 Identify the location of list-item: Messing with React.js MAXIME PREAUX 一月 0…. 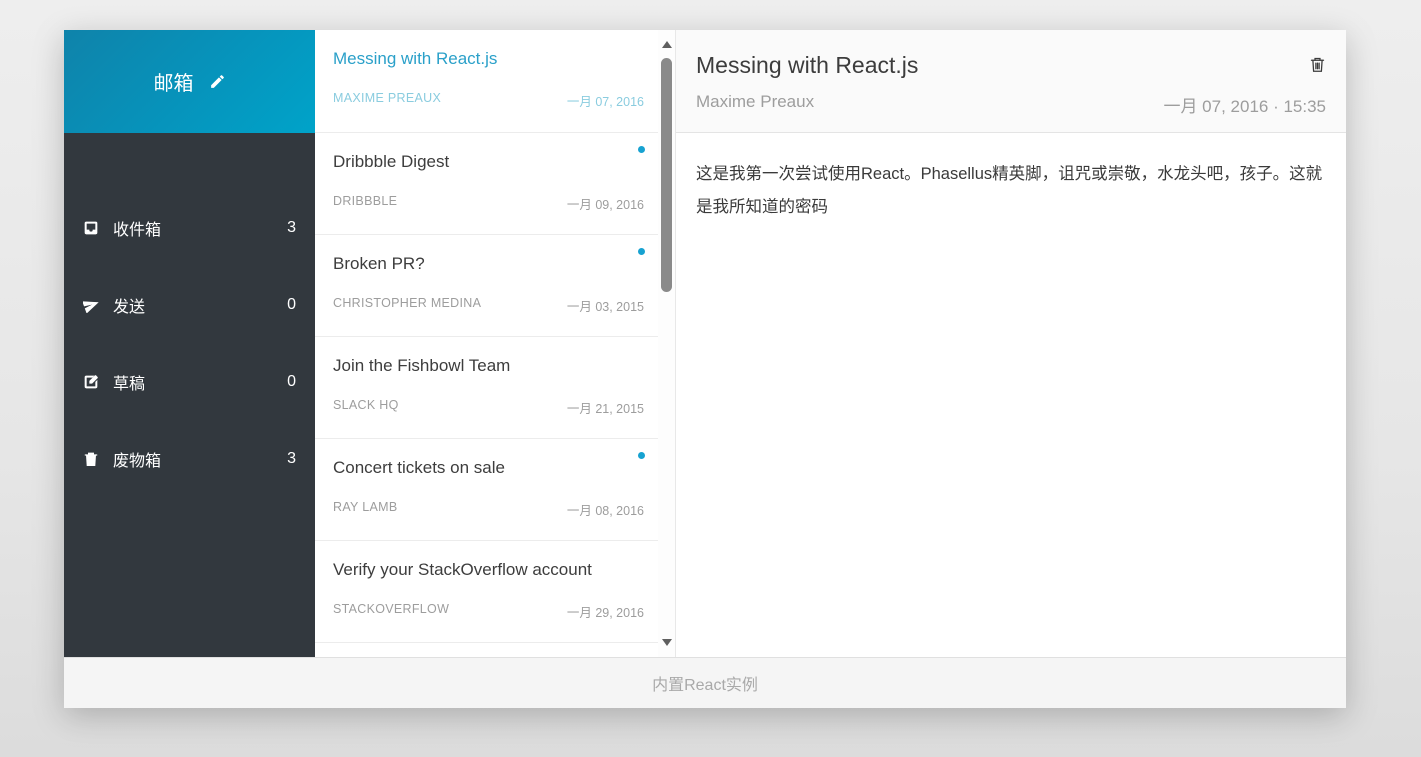
(486, 81).